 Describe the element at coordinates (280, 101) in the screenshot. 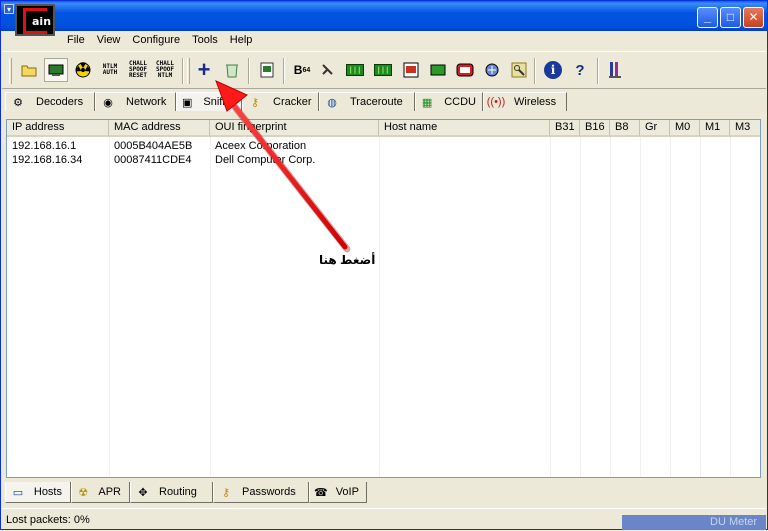

I see `tab-cracker: ⚷ Cracker` at that location.